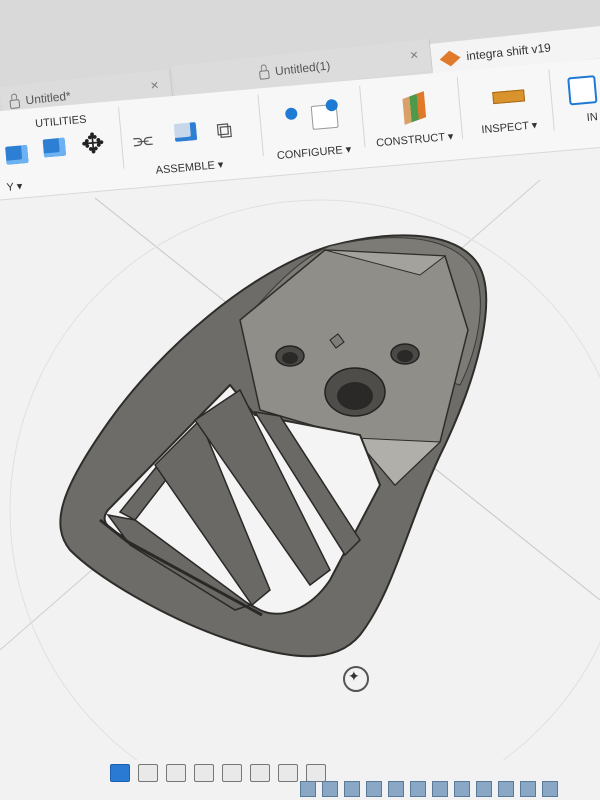 The height and width of the screenshot is (800, 600). Describe the element at coordinates (313, 152) in the screenshot. I see `configure-menu: CONFIGURE ▾` at that location.